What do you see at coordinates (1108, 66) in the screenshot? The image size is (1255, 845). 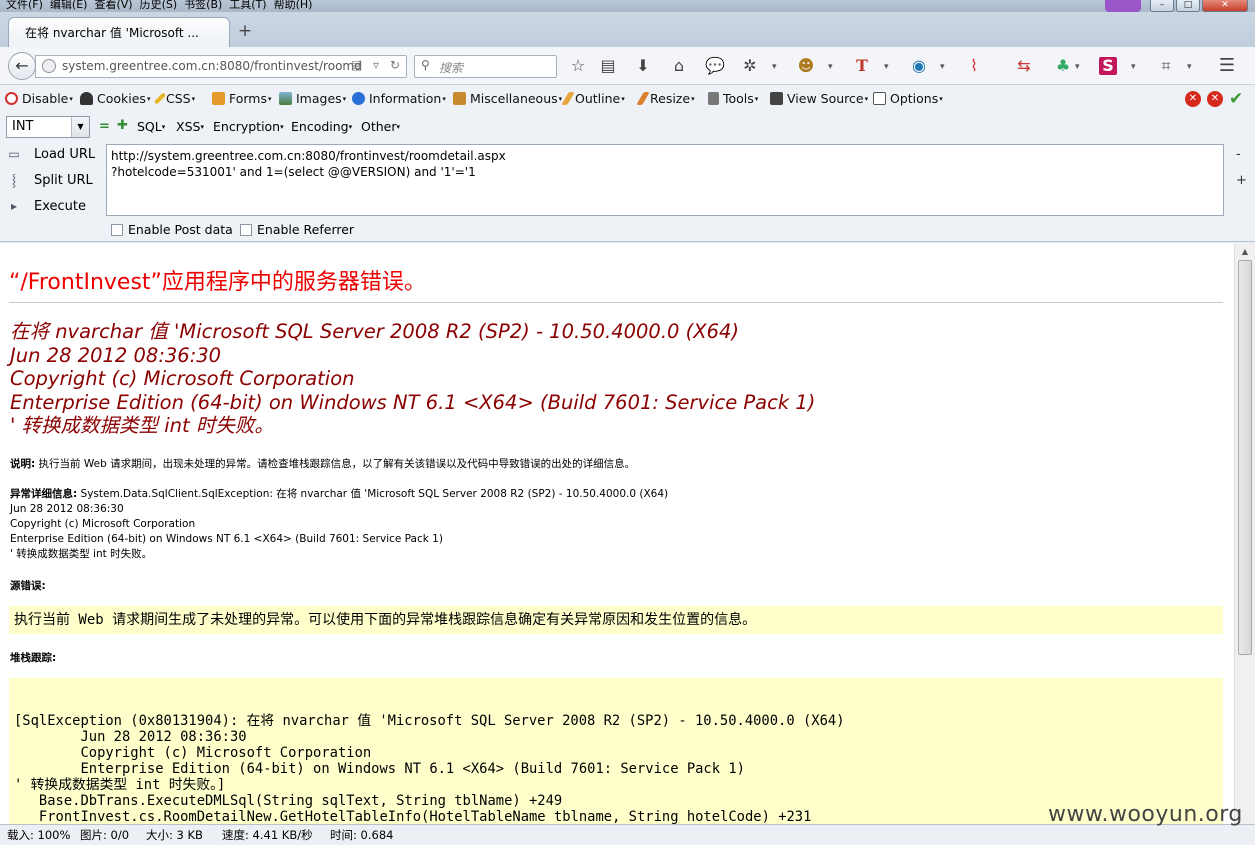 I see `s-addon-icon: S` at bounding box center [1108, 66].